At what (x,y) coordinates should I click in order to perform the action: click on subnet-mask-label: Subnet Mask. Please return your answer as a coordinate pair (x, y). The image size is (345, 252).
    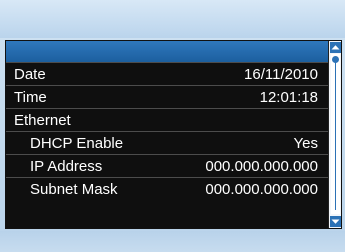
    Looking at the image, I should click on (74, 189).